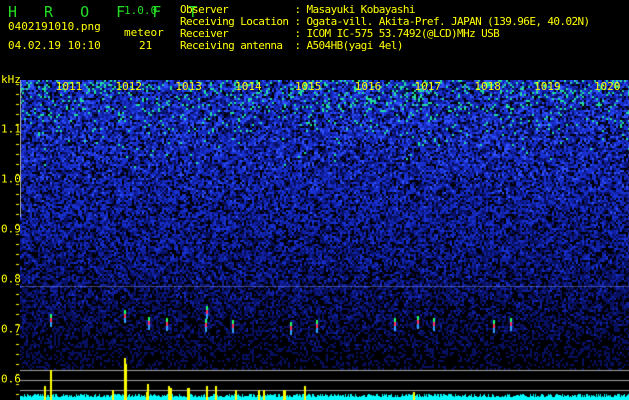 The height and width of the screenshot is (400, 629). I want to click on app-logo: H R O F F T, so click(107, 12).